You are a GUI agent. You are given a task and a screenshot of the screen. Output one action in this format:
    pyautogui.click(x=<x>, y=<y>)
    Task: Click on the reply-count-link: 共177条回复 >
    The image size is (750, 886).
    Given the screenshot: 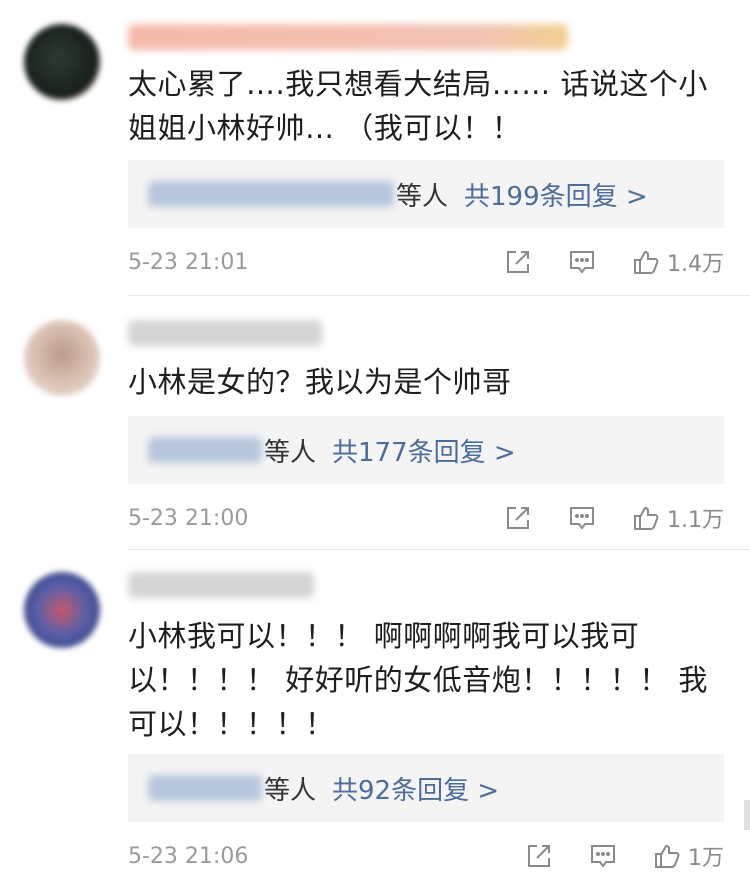 What is the action you would take?
    pyautogui.click(x=424, y=450)
    